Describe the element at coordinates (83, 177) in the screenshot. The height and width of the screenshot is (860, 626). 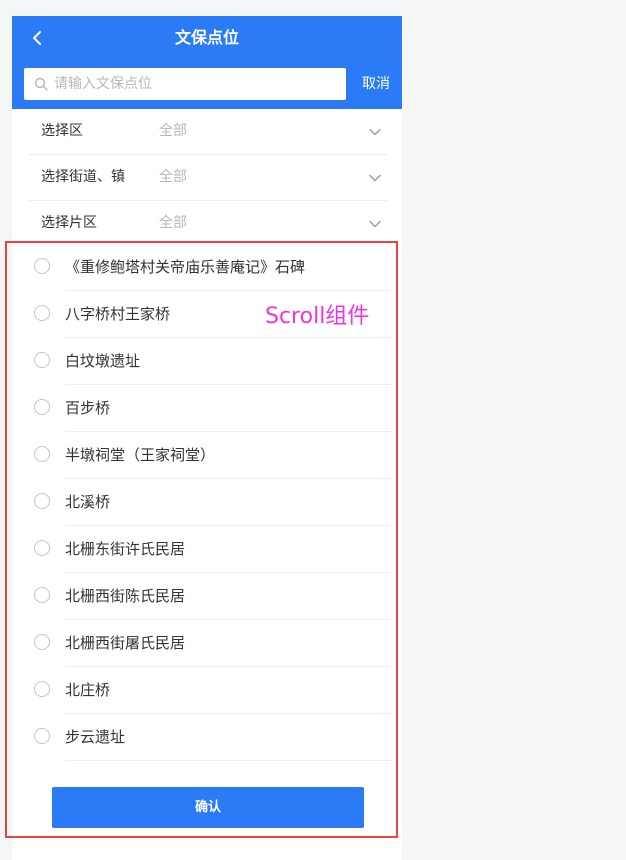
I see `filter-label: 选择街道、镇` at that location.